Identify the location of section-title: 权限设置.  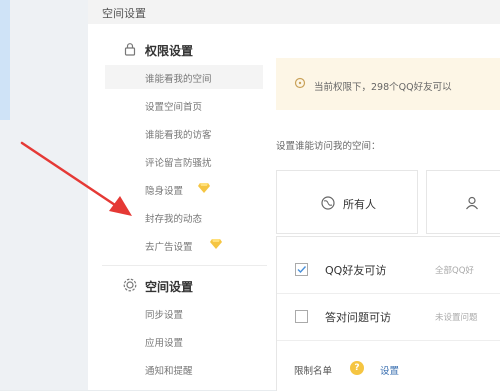
(169, 51).